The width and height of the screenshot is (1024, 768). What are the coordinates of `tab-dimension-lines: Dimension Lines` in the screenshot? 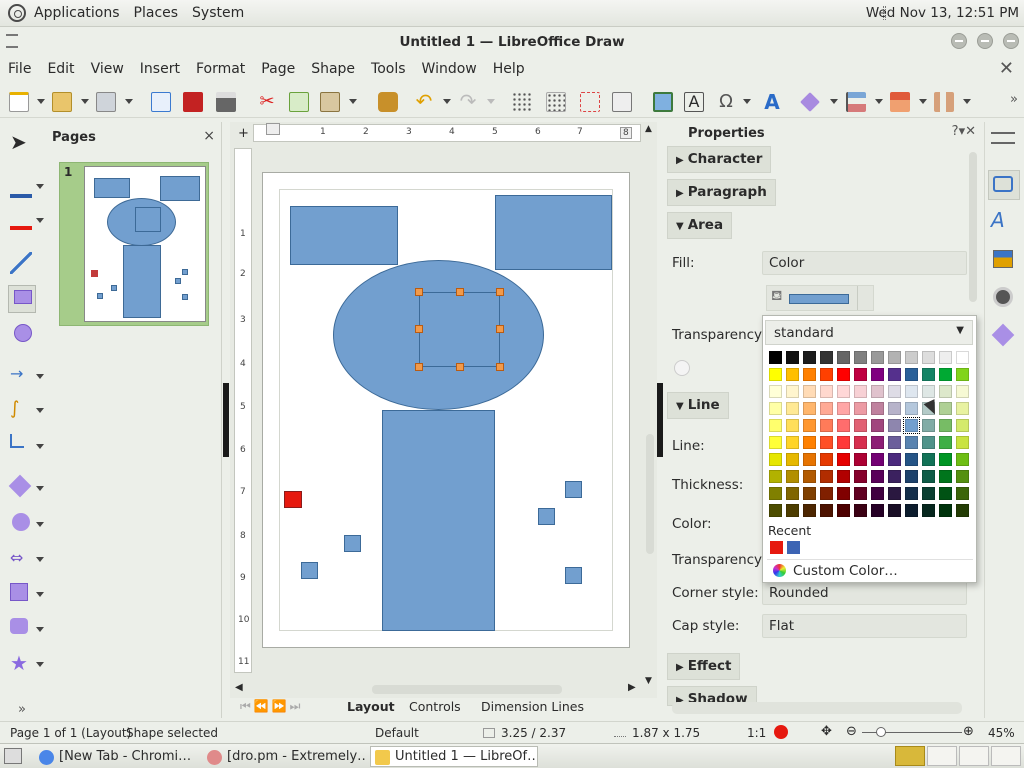 It's located at (532, 706).